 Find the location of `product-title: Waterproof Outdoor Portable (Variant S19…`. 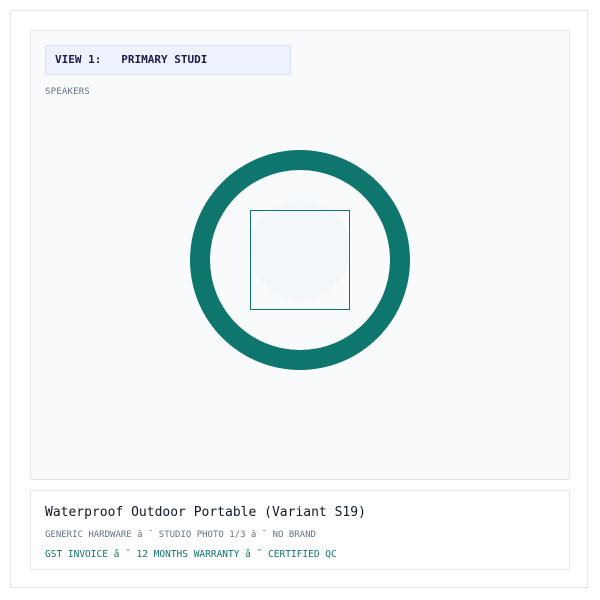

product-title: Waterproof Outdoor Portable (Variant S19… is located at coordinates (205, 512).